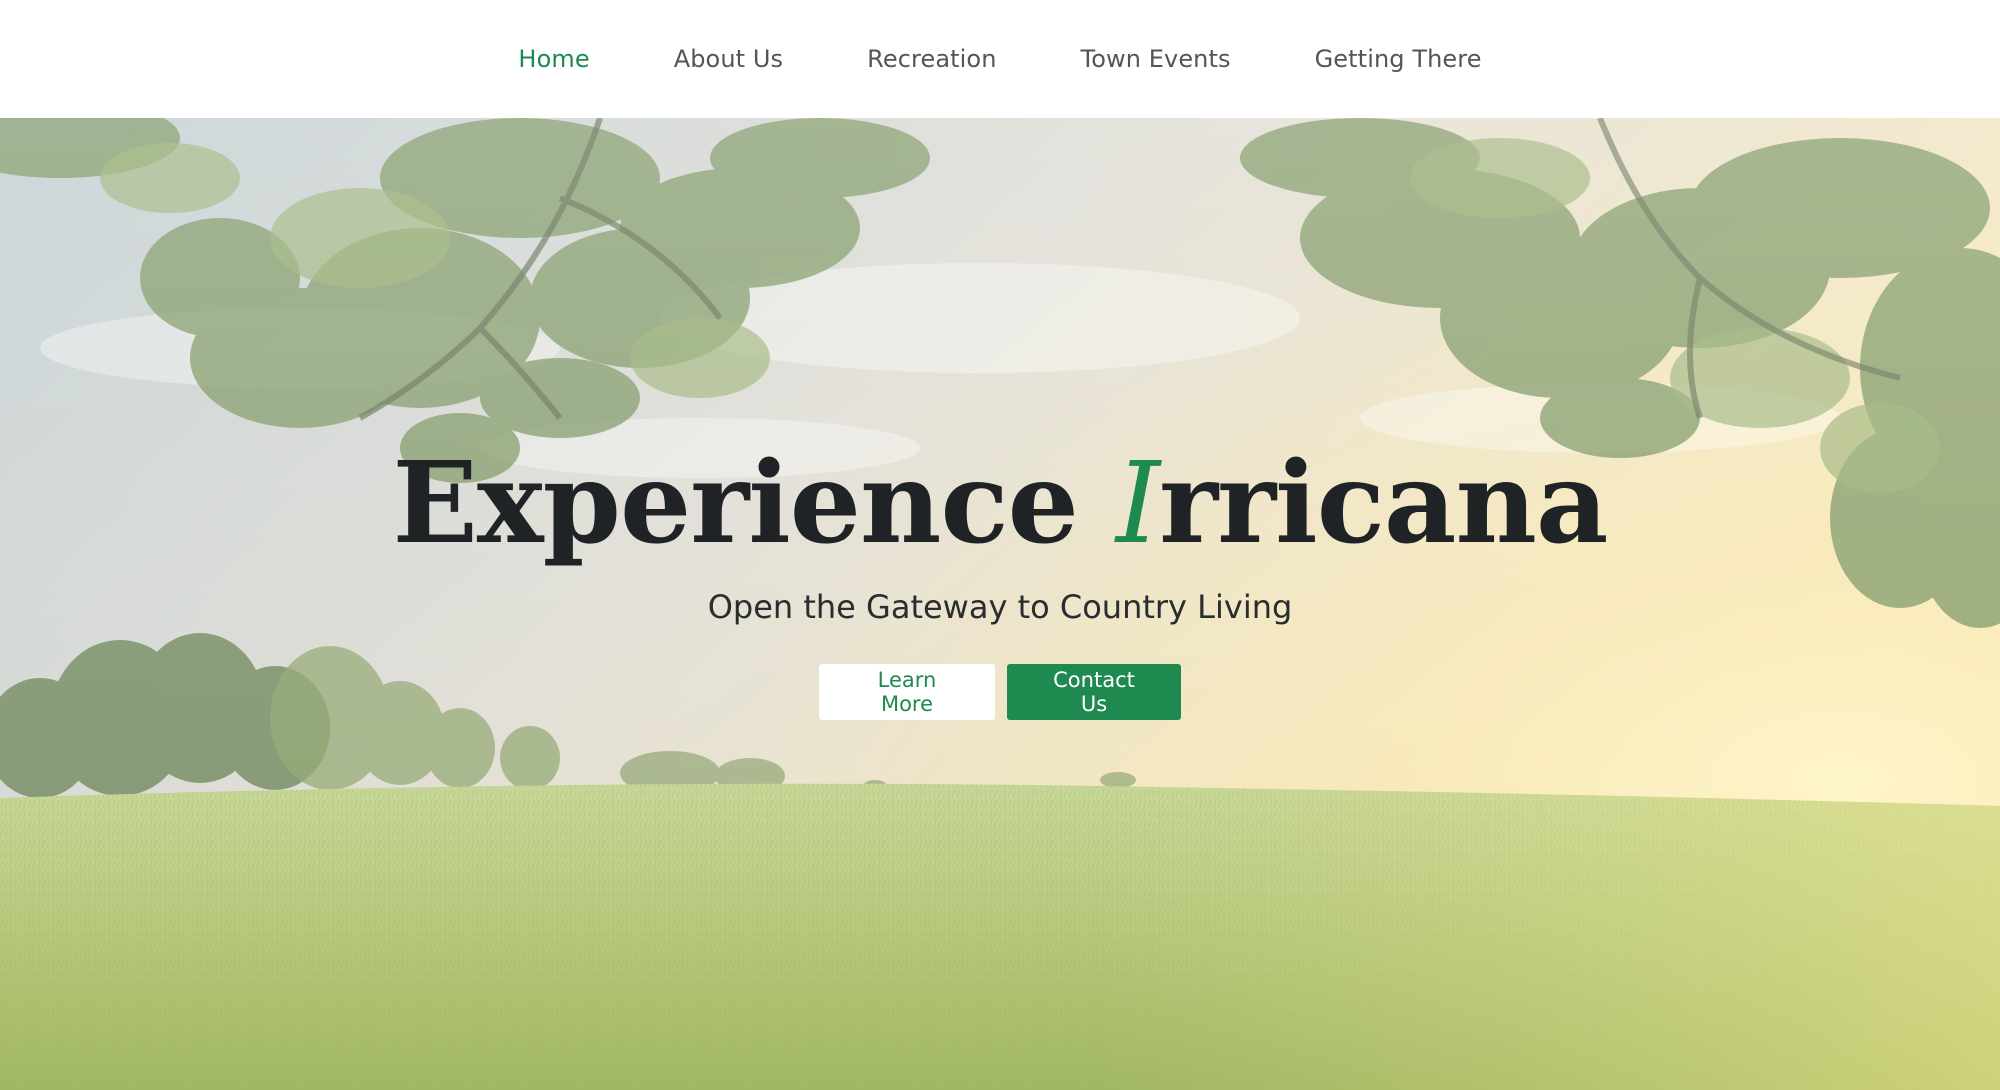 This screenshot has height=1090, width=2000. I want to click on learn-more-button: Learn More, so click(907, 692).